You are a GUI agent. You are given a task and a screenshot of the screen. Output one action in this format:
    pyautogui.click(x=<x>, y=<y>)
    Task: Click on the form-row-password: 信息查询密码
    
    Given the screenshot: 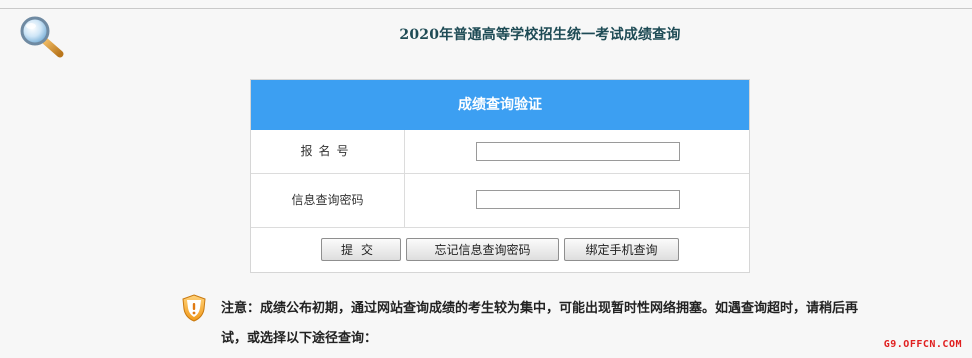 What is the action you would take?
    pyautogui.click(x=500, y=201)
    